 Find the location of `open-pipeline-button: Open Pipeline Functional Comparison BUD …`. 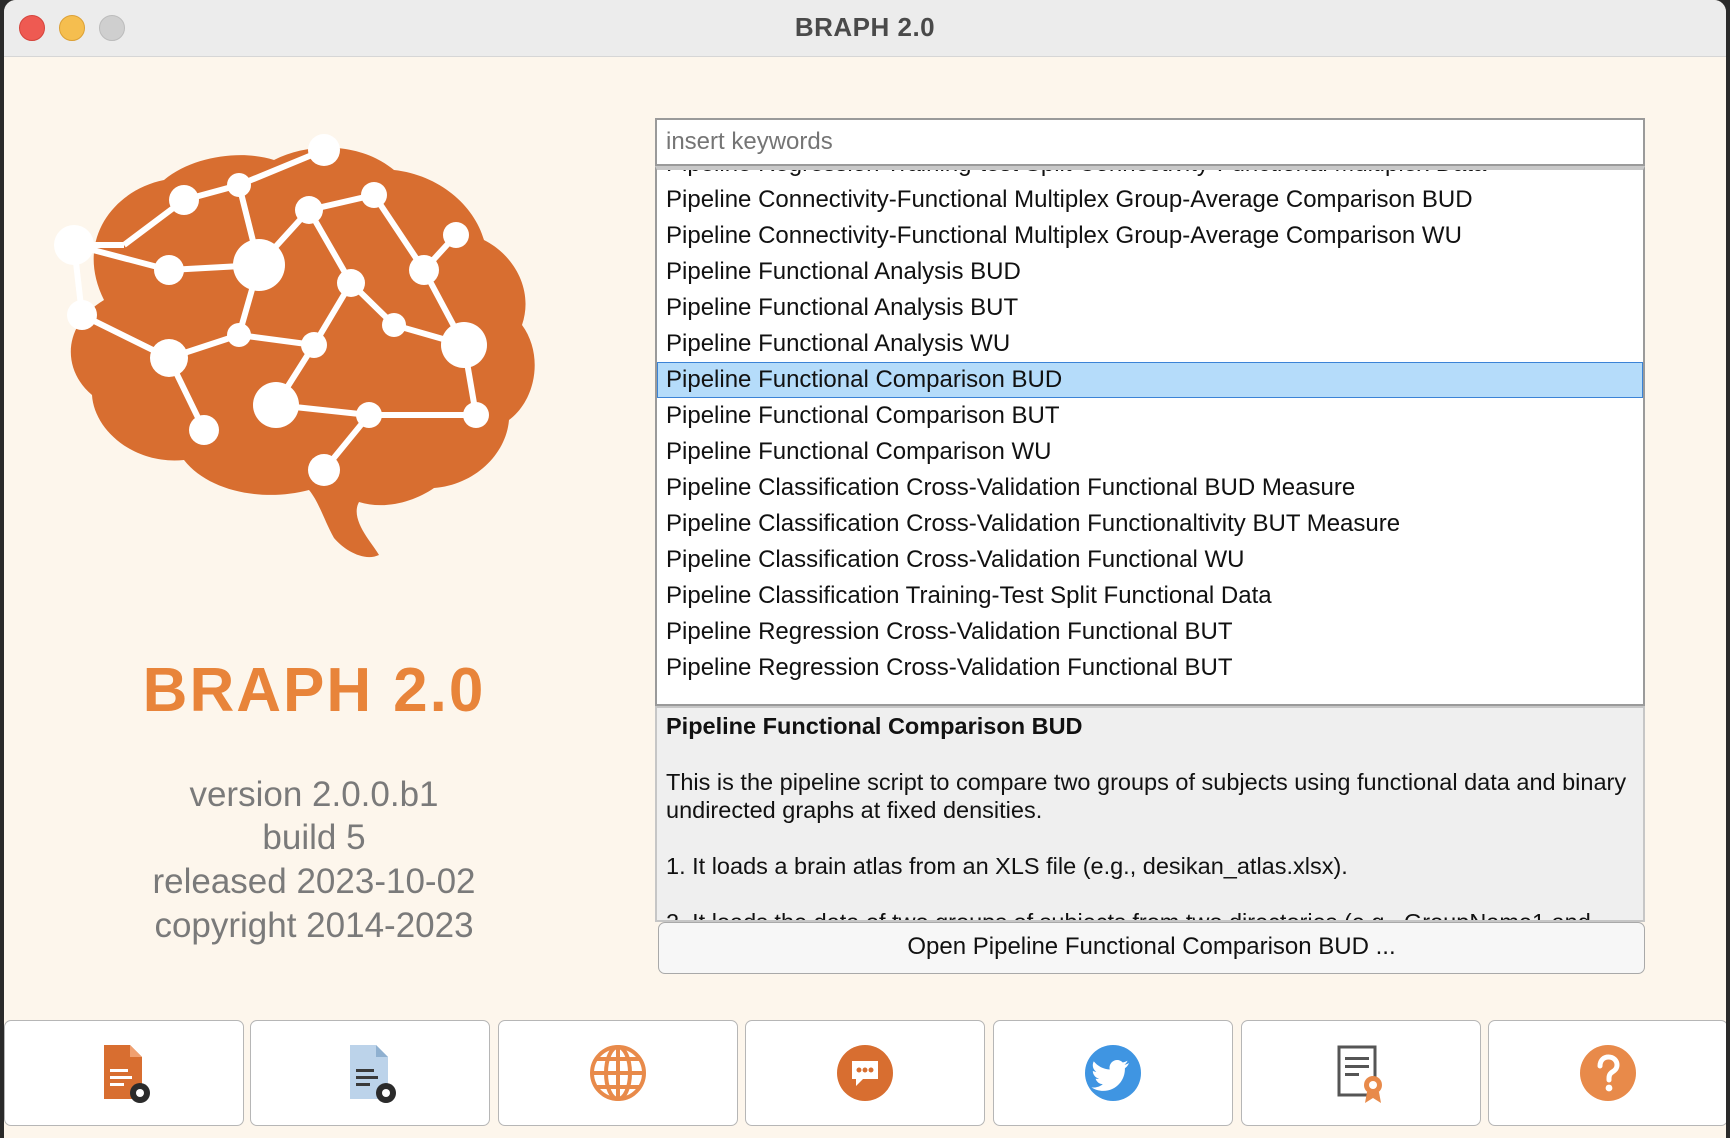

open-pipeline-button: Open Pipeline Functional Comparison BUD … is located at coordinates (1151, 948).